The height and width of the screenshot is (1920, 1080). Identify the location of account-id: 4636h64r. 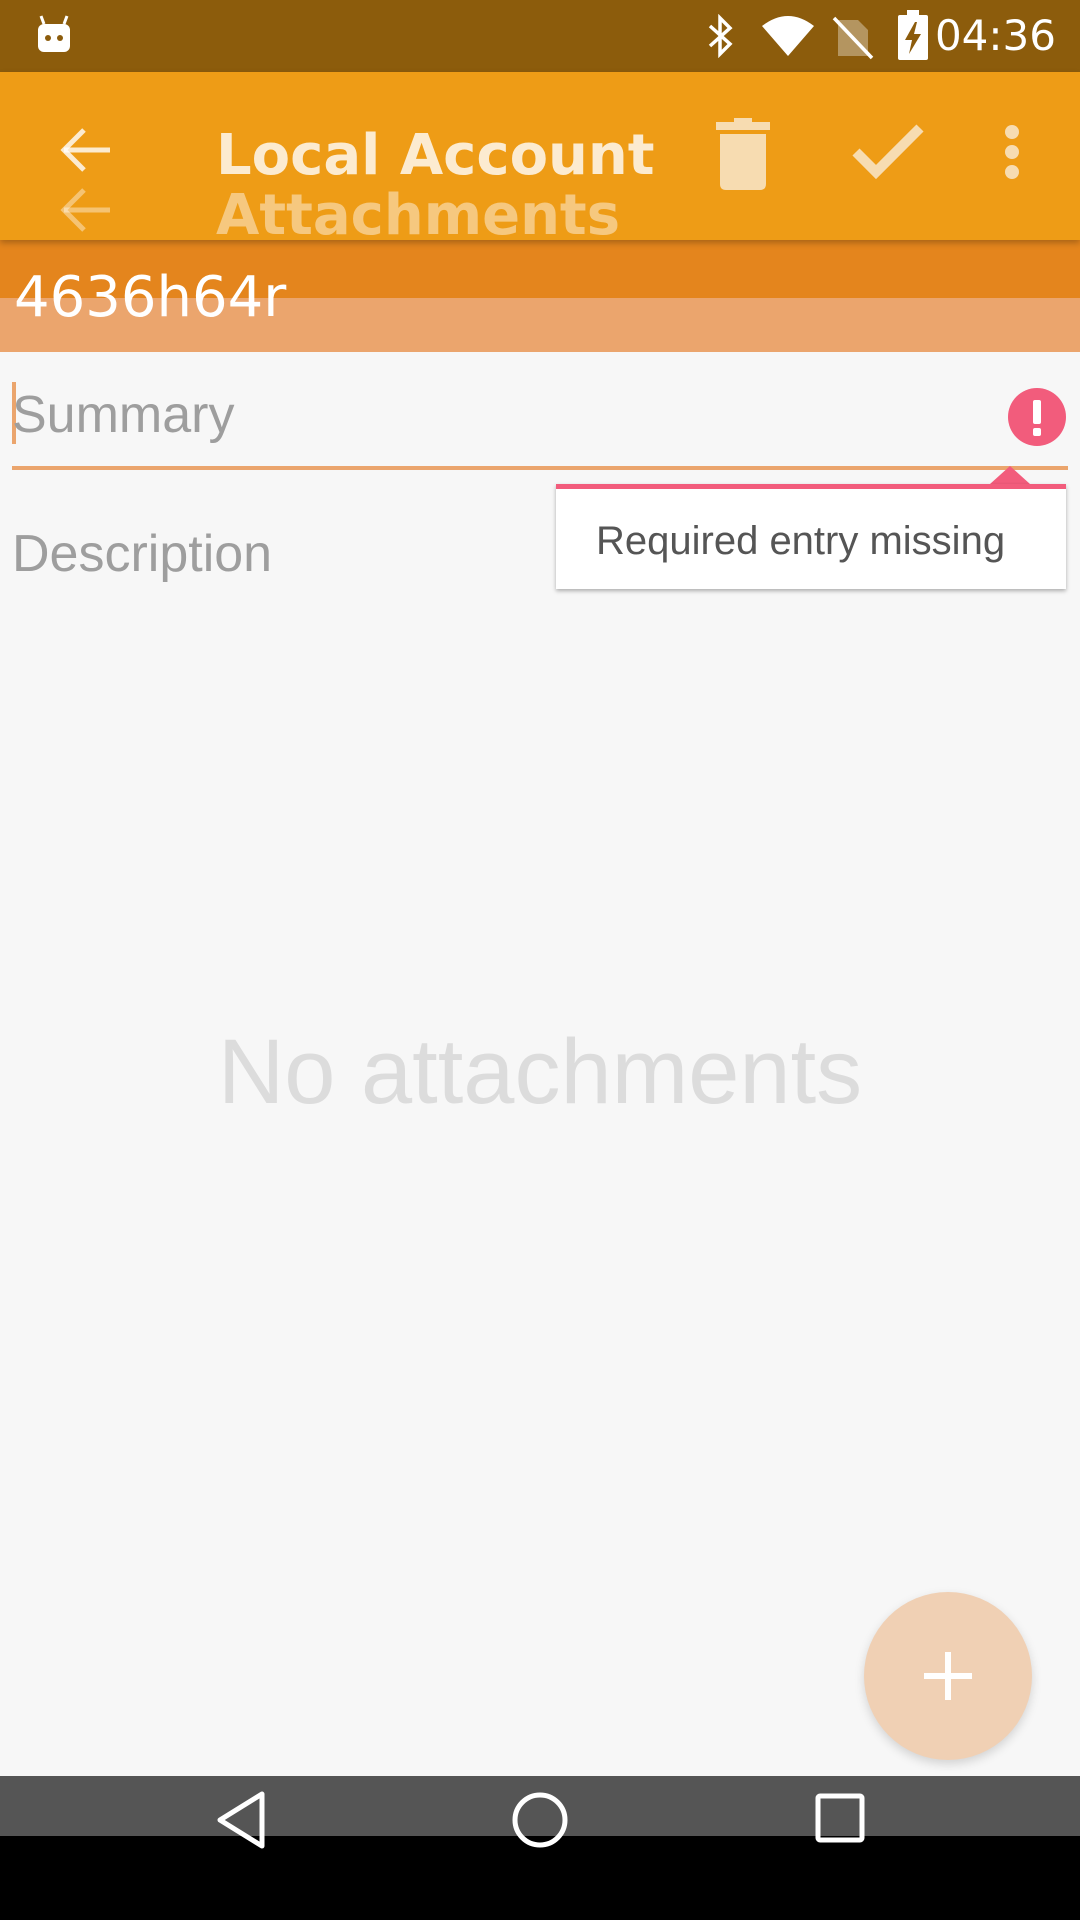
(150, 297).